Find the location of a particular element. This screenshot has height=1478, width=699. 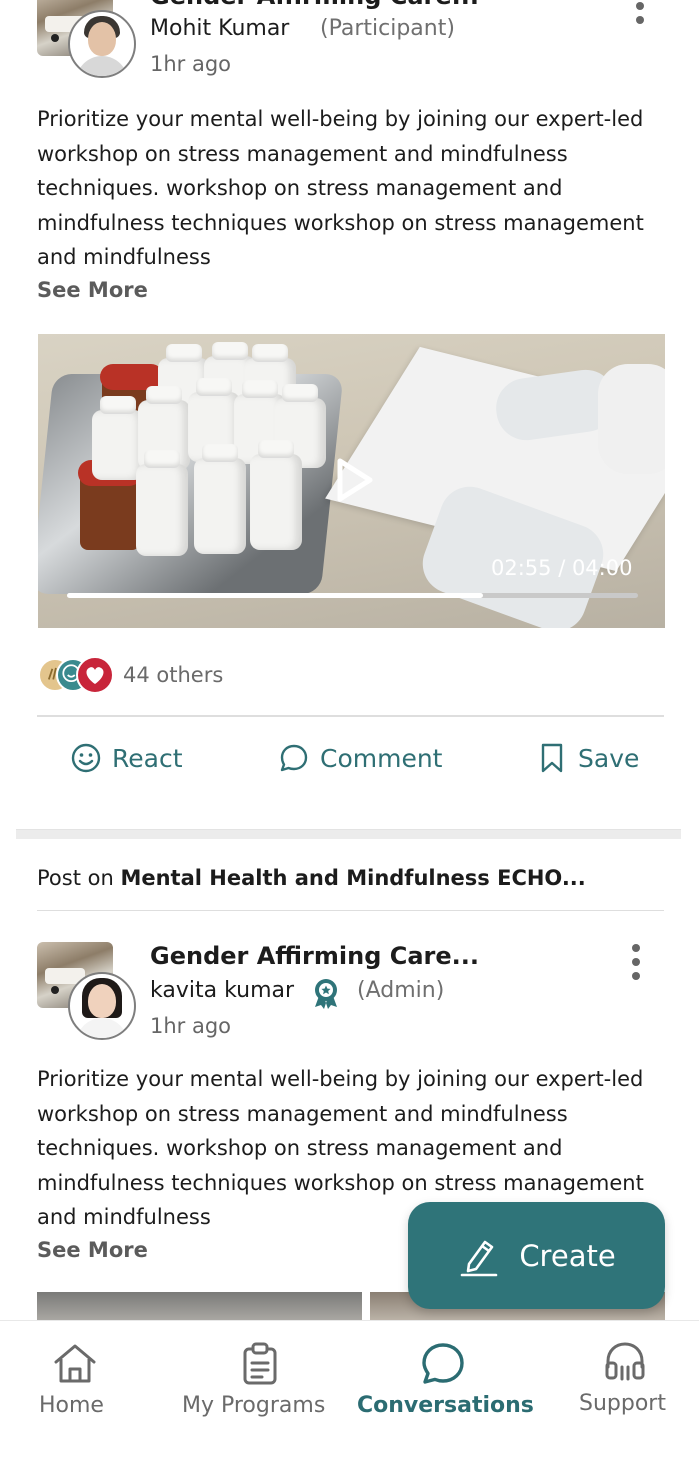

video-progress-bar is located at coordinates (352, 595).